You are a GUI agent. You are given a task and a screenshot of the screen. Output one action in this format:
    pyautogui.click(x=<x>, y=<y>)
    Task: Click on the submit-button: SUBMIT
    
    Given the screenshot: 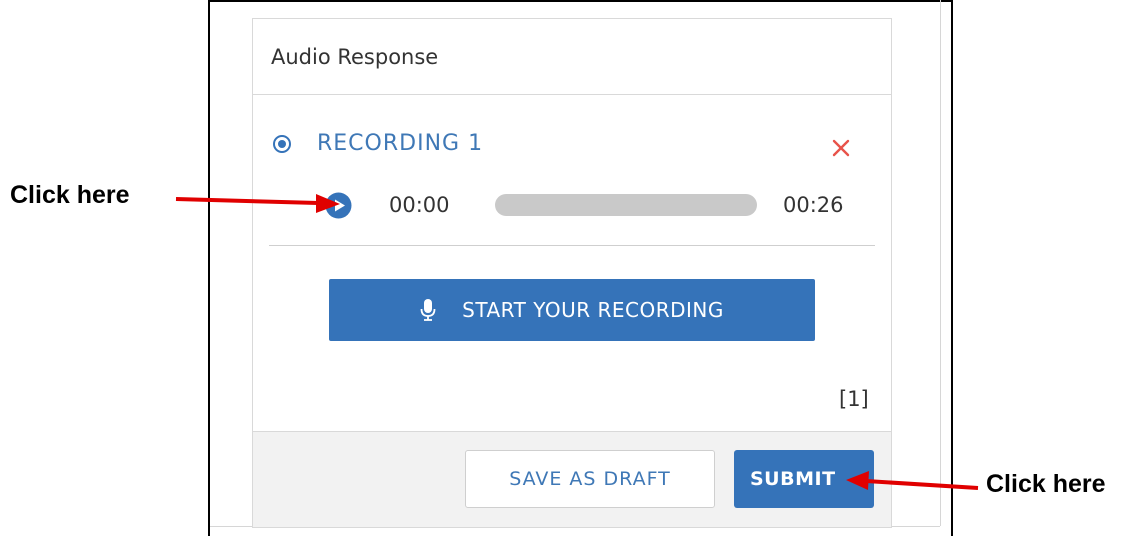 What is the action you would take?
    pyautogui.click(x=804, y=479)
    